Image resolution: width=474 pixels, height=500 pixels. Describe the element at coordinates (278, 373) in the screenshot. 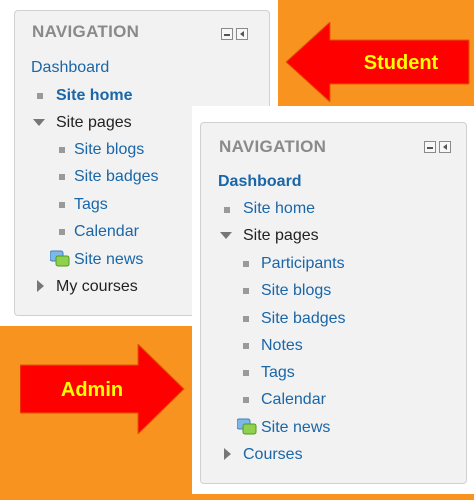

I see `admin-nav-tags: Tags` at that location.